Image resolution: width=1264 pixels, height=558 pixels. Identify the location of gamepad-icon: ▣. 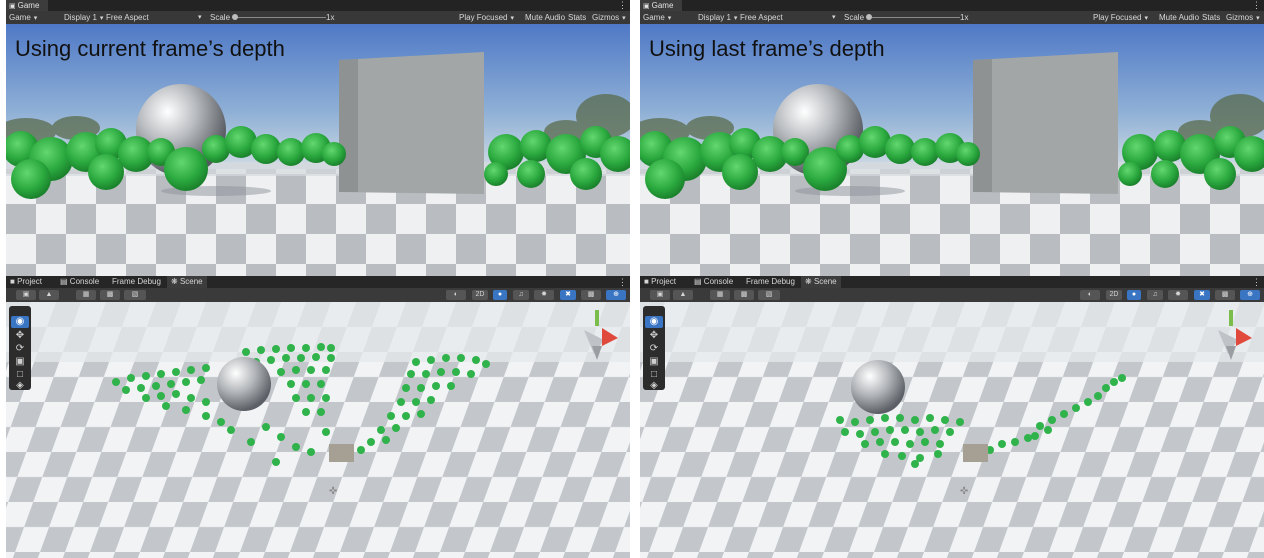
(646, 6).